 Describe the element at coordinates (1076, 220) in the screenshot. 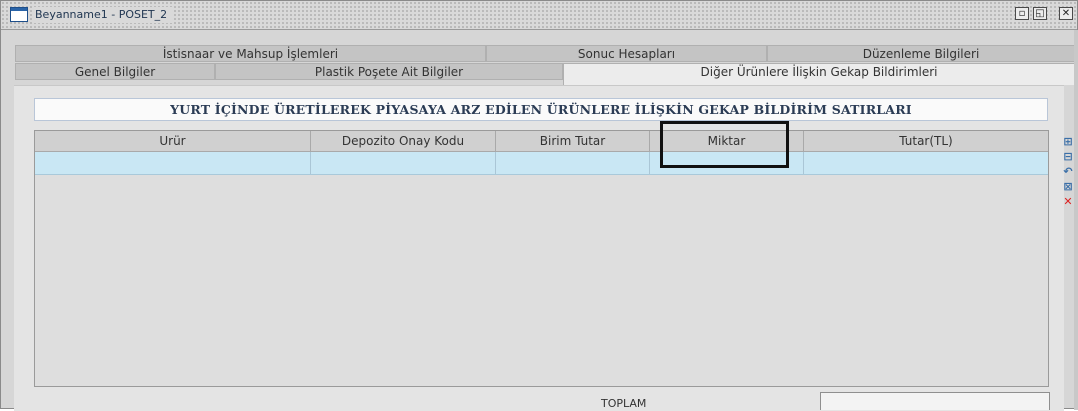

I see `window-edge` at that location.